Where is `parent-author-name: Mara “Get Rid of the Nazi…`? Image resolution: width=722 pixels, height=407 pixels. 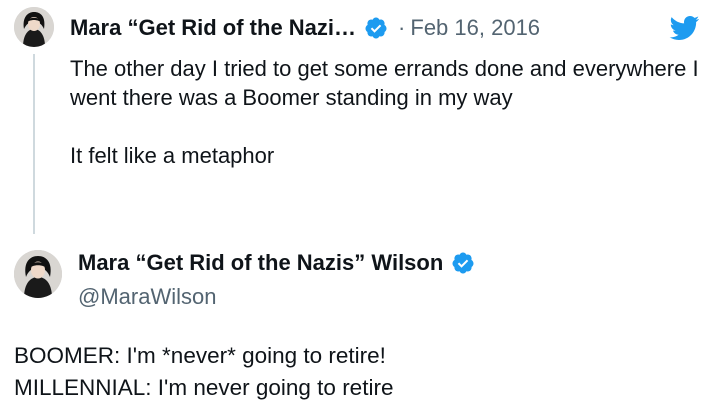 parent-author-name: Mara “Get Rid of the Nazi… is located at coordinates (213, 28).